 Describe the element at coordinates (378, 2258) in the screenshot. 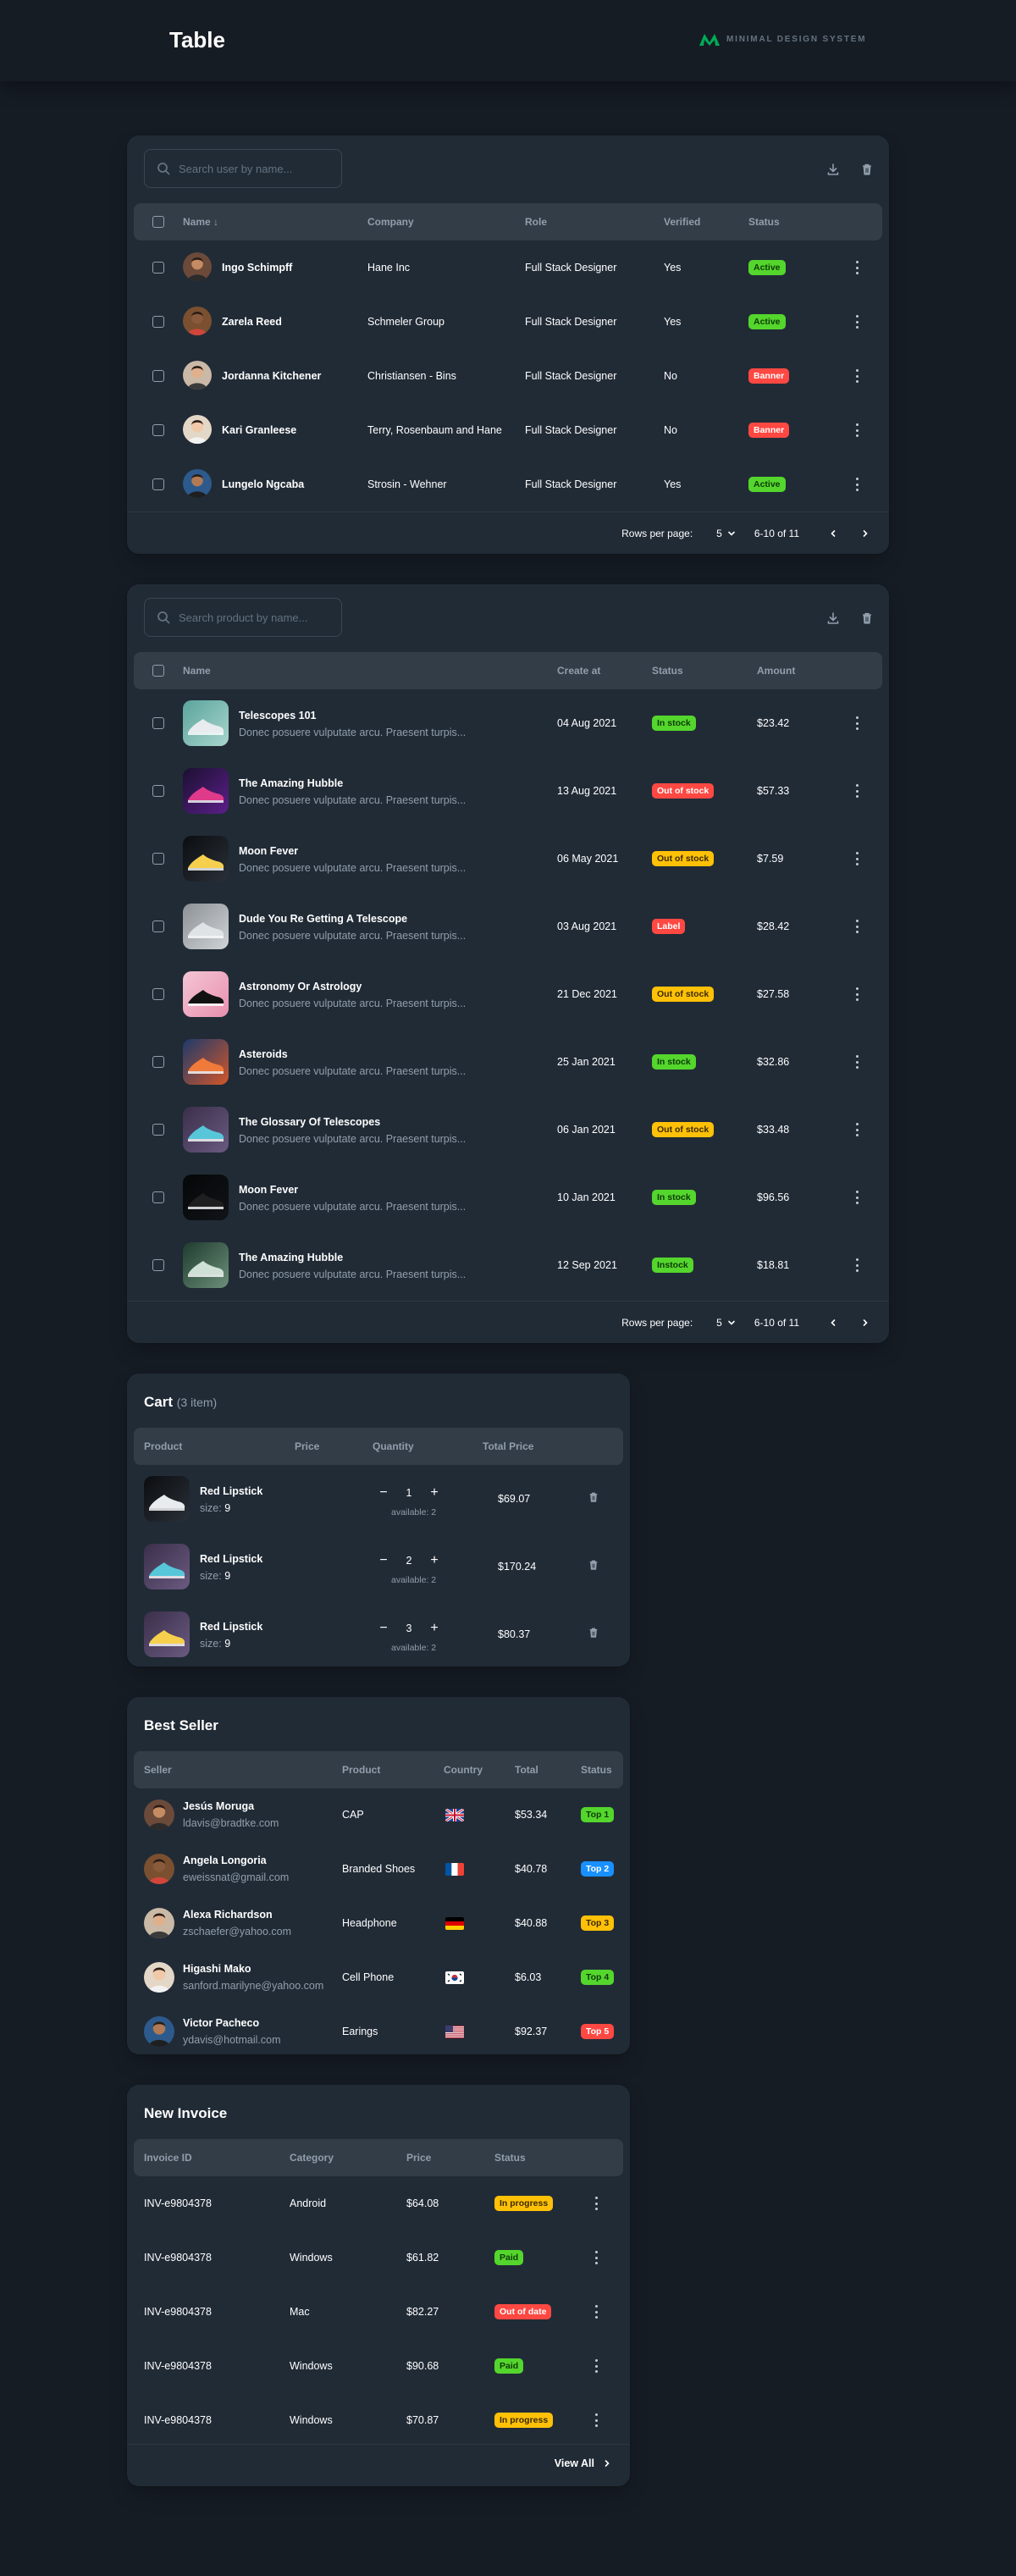

I see `table-row: INV-e9804378 Windows $61.82 Paid` at that location.